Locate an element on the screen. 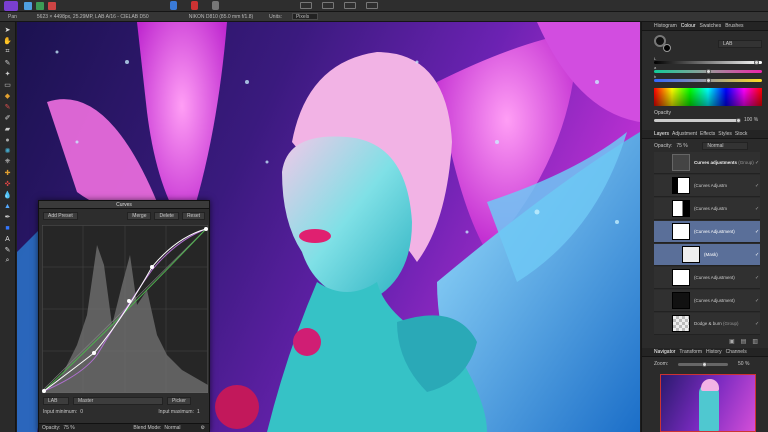 This screenshot has height=432, width=768. input-max-field: 1 is located at coordinates (202, 412).